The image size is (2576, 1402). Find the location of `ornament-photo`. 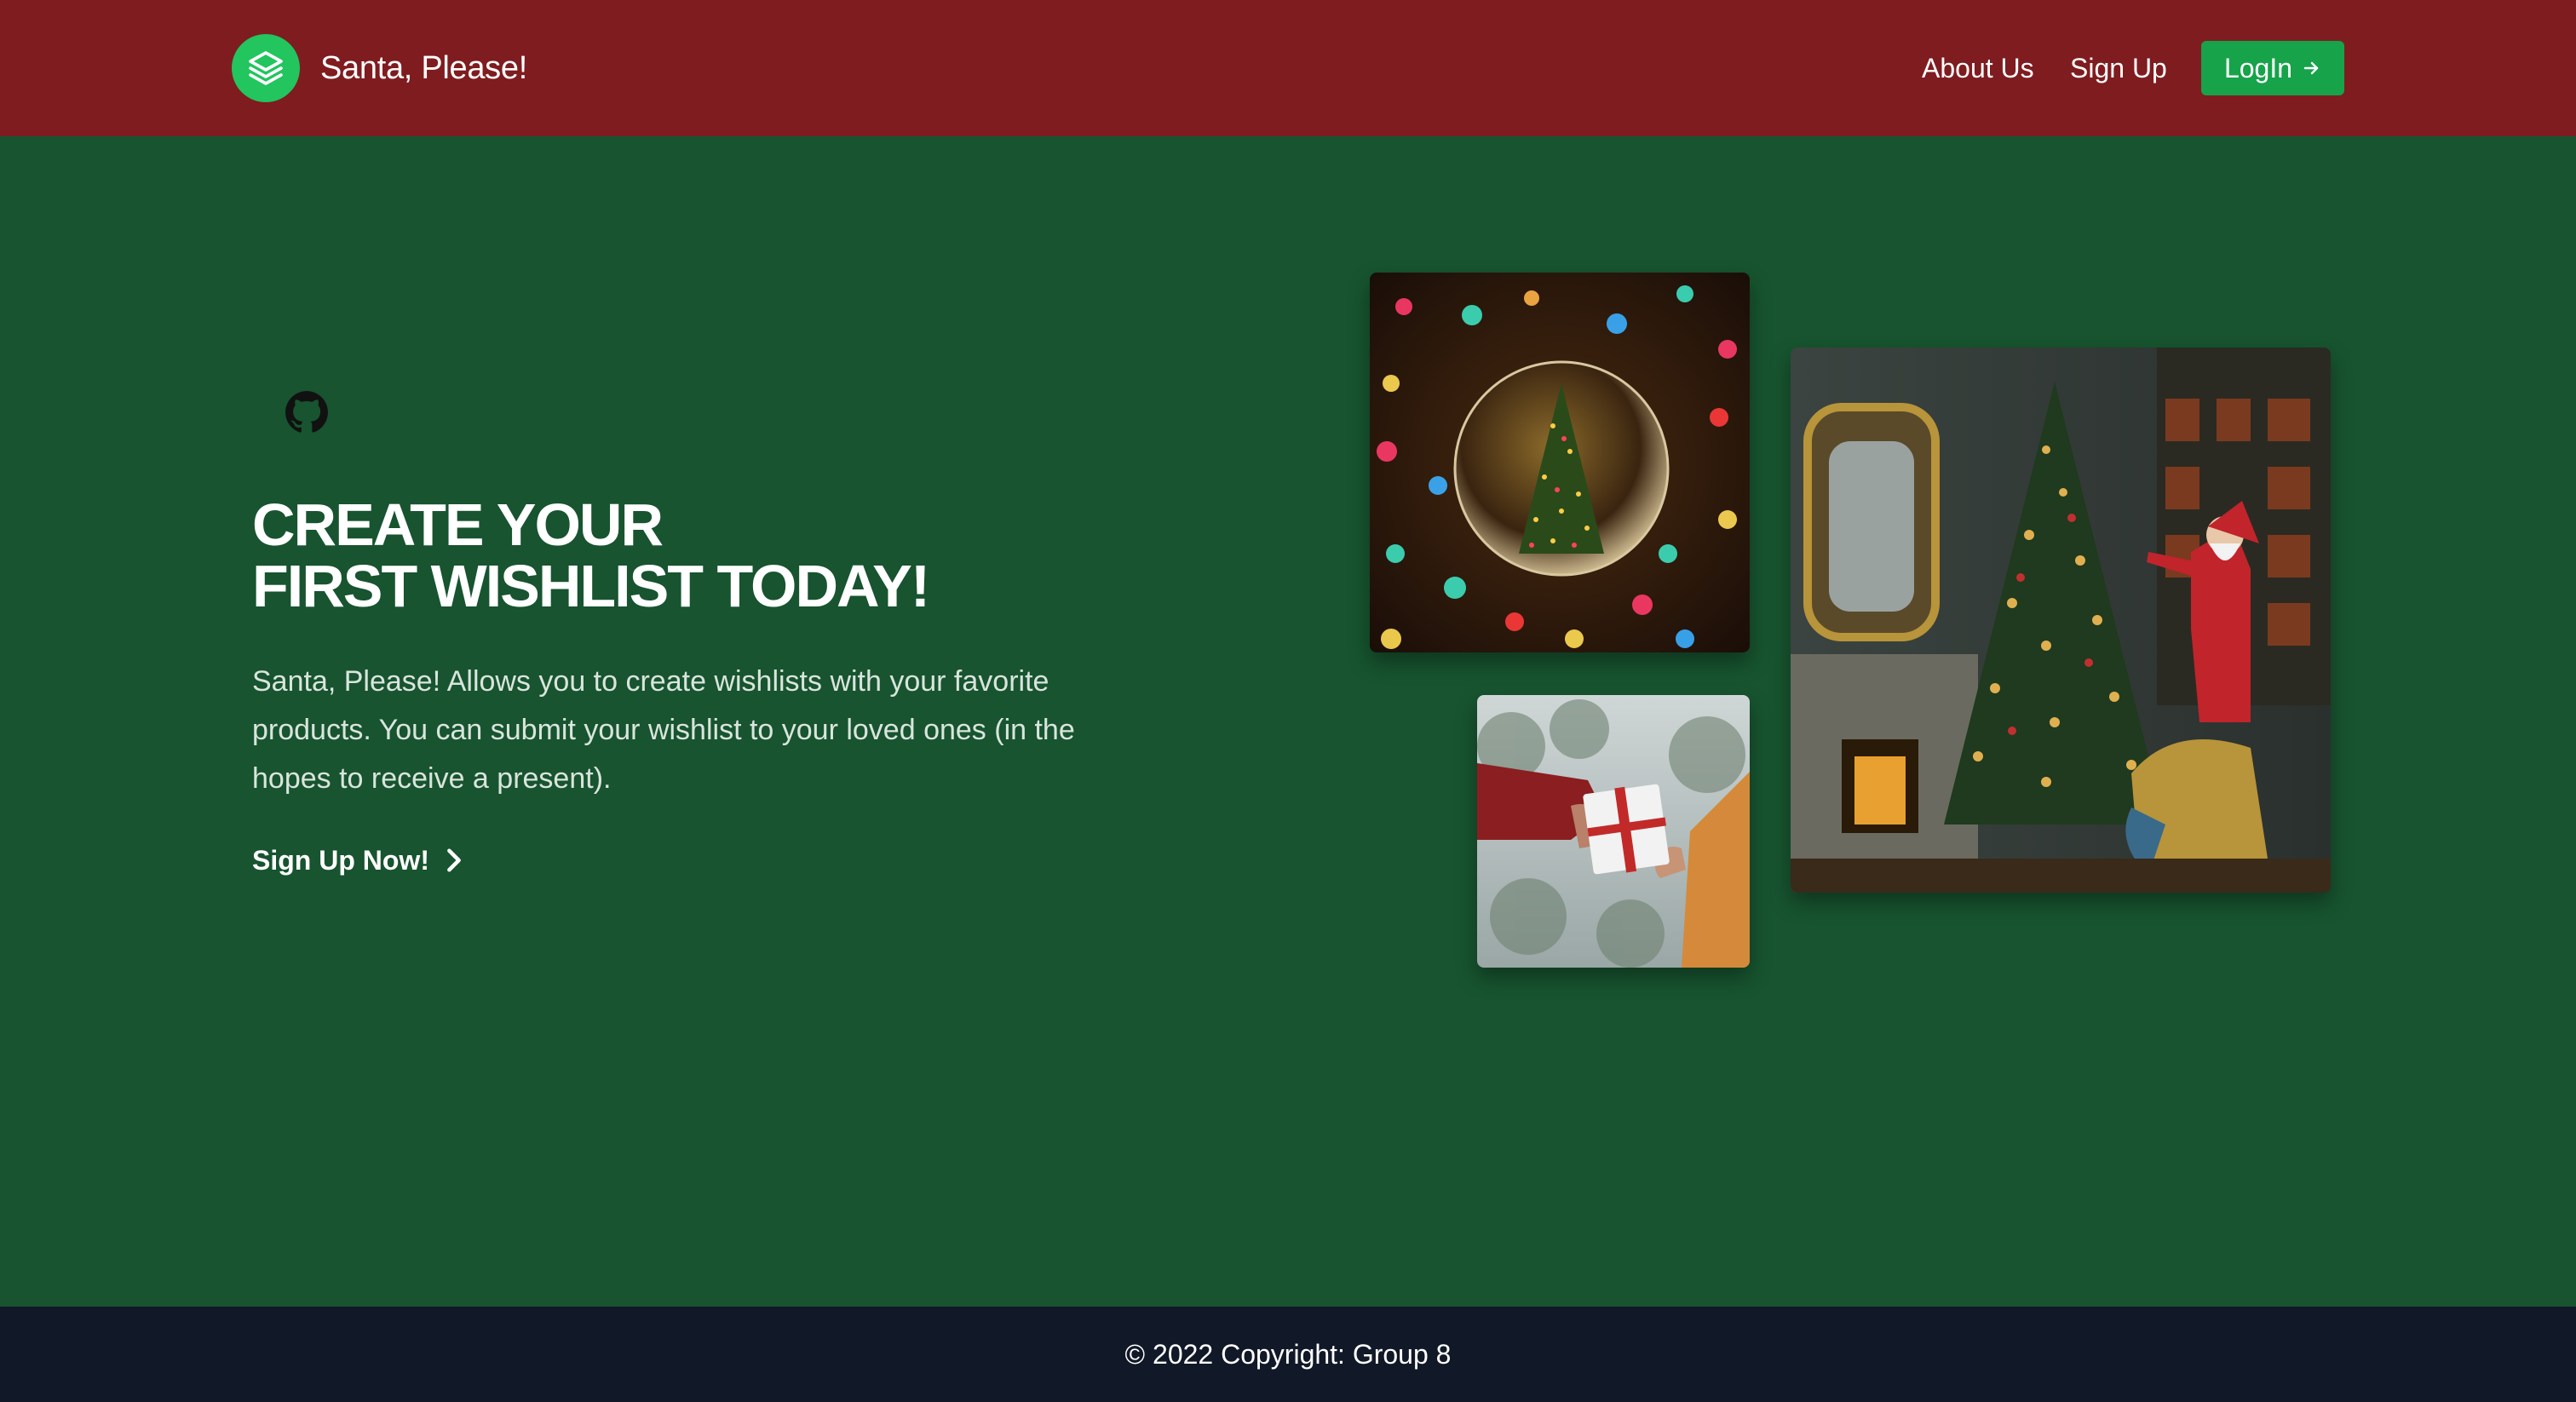

ornament-photo is located at coordinates (1560, 462).